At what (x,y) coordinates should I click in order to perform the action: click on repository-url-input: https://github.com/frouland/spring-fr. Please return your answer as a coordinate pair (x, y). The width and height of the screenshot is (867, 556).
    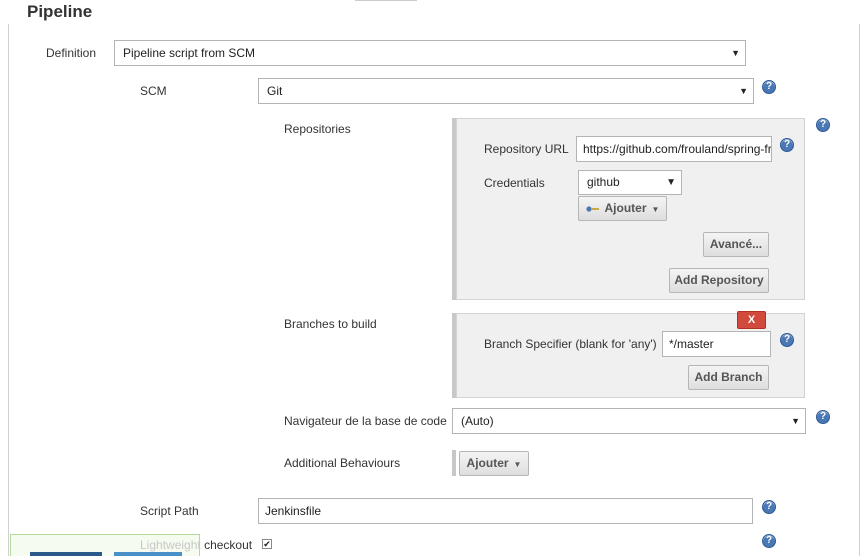
    Looking at the image, I should click on (674, 149).